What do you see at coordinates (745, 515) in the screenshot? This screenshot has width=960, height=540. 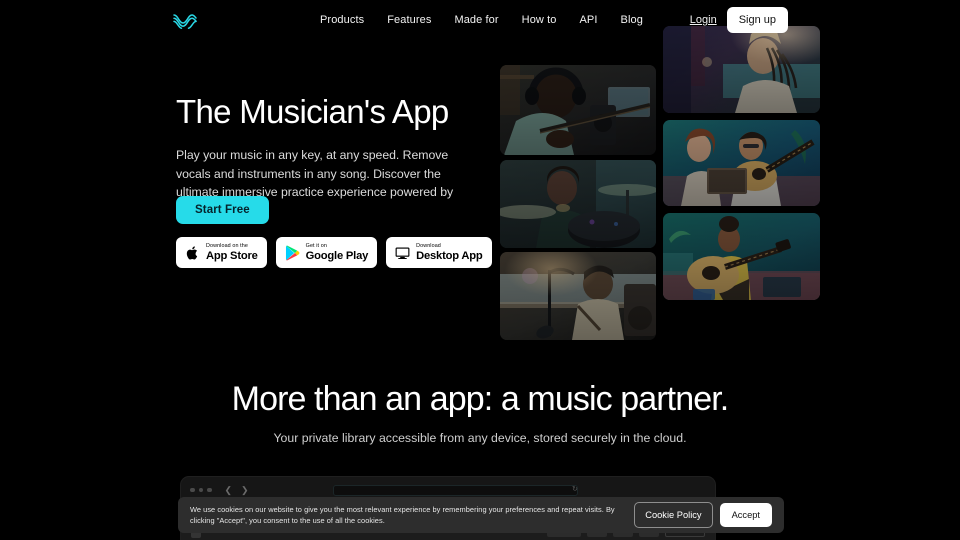 I see `cookie-accept-button: Accept` at bounding box center [745, 515].